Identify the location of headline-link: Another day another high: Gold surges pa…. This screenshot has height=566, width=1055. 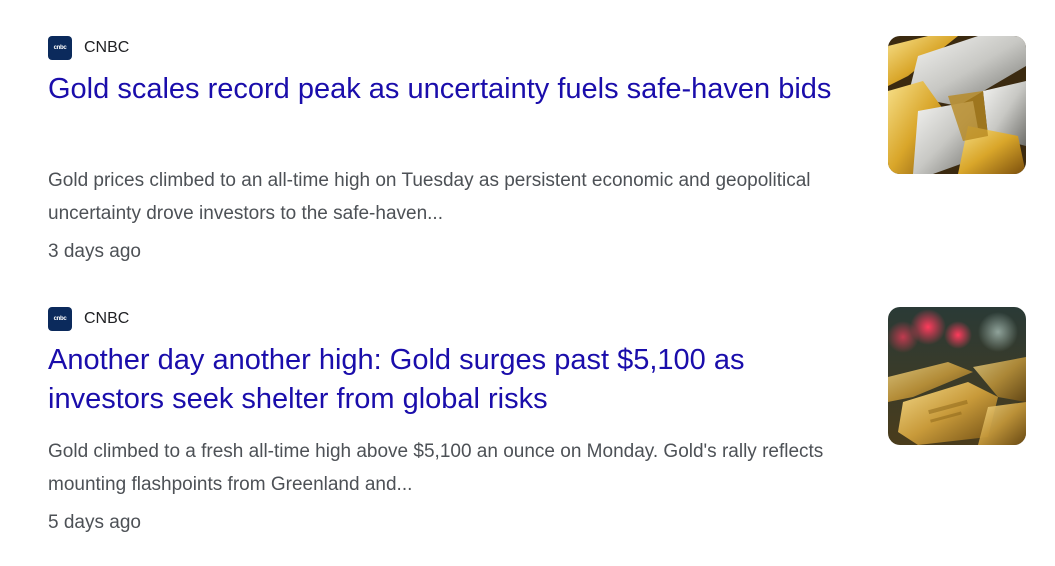
(443, 380).